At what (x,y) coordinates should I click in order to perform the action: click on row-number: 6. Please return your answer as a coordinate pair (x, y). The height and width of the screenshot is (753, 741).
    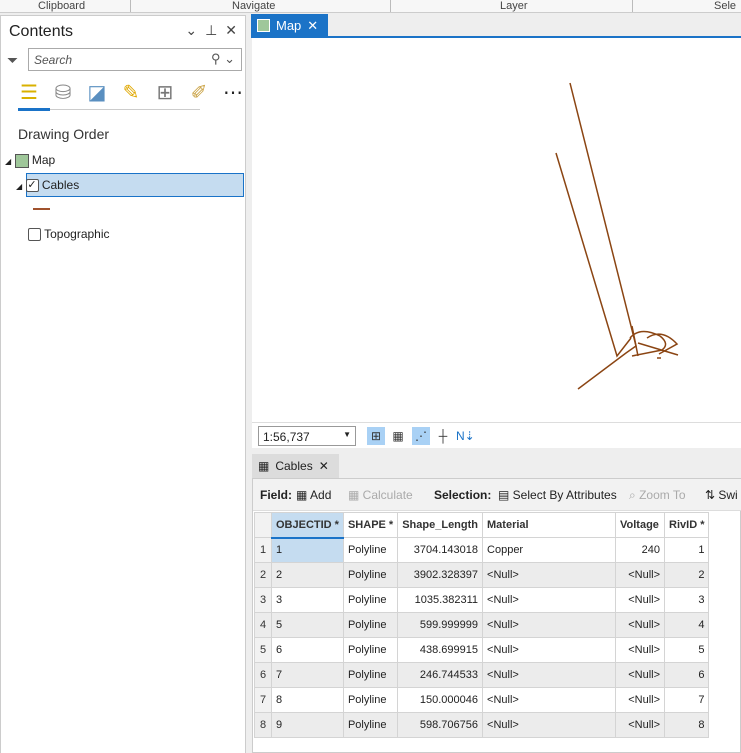
    Looking at the image, I should click on (263, 675).